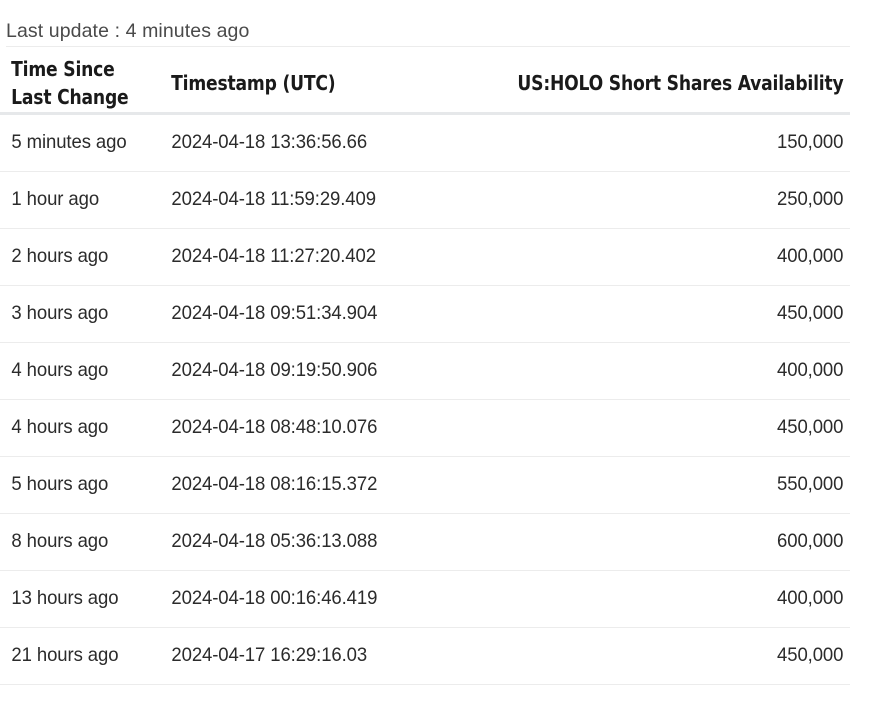 The width and height of the screenshot is (874, 722). Describe the element at coordinates (679, 142) in the screenshot. I see `cell-availability: 150,000` at that location.